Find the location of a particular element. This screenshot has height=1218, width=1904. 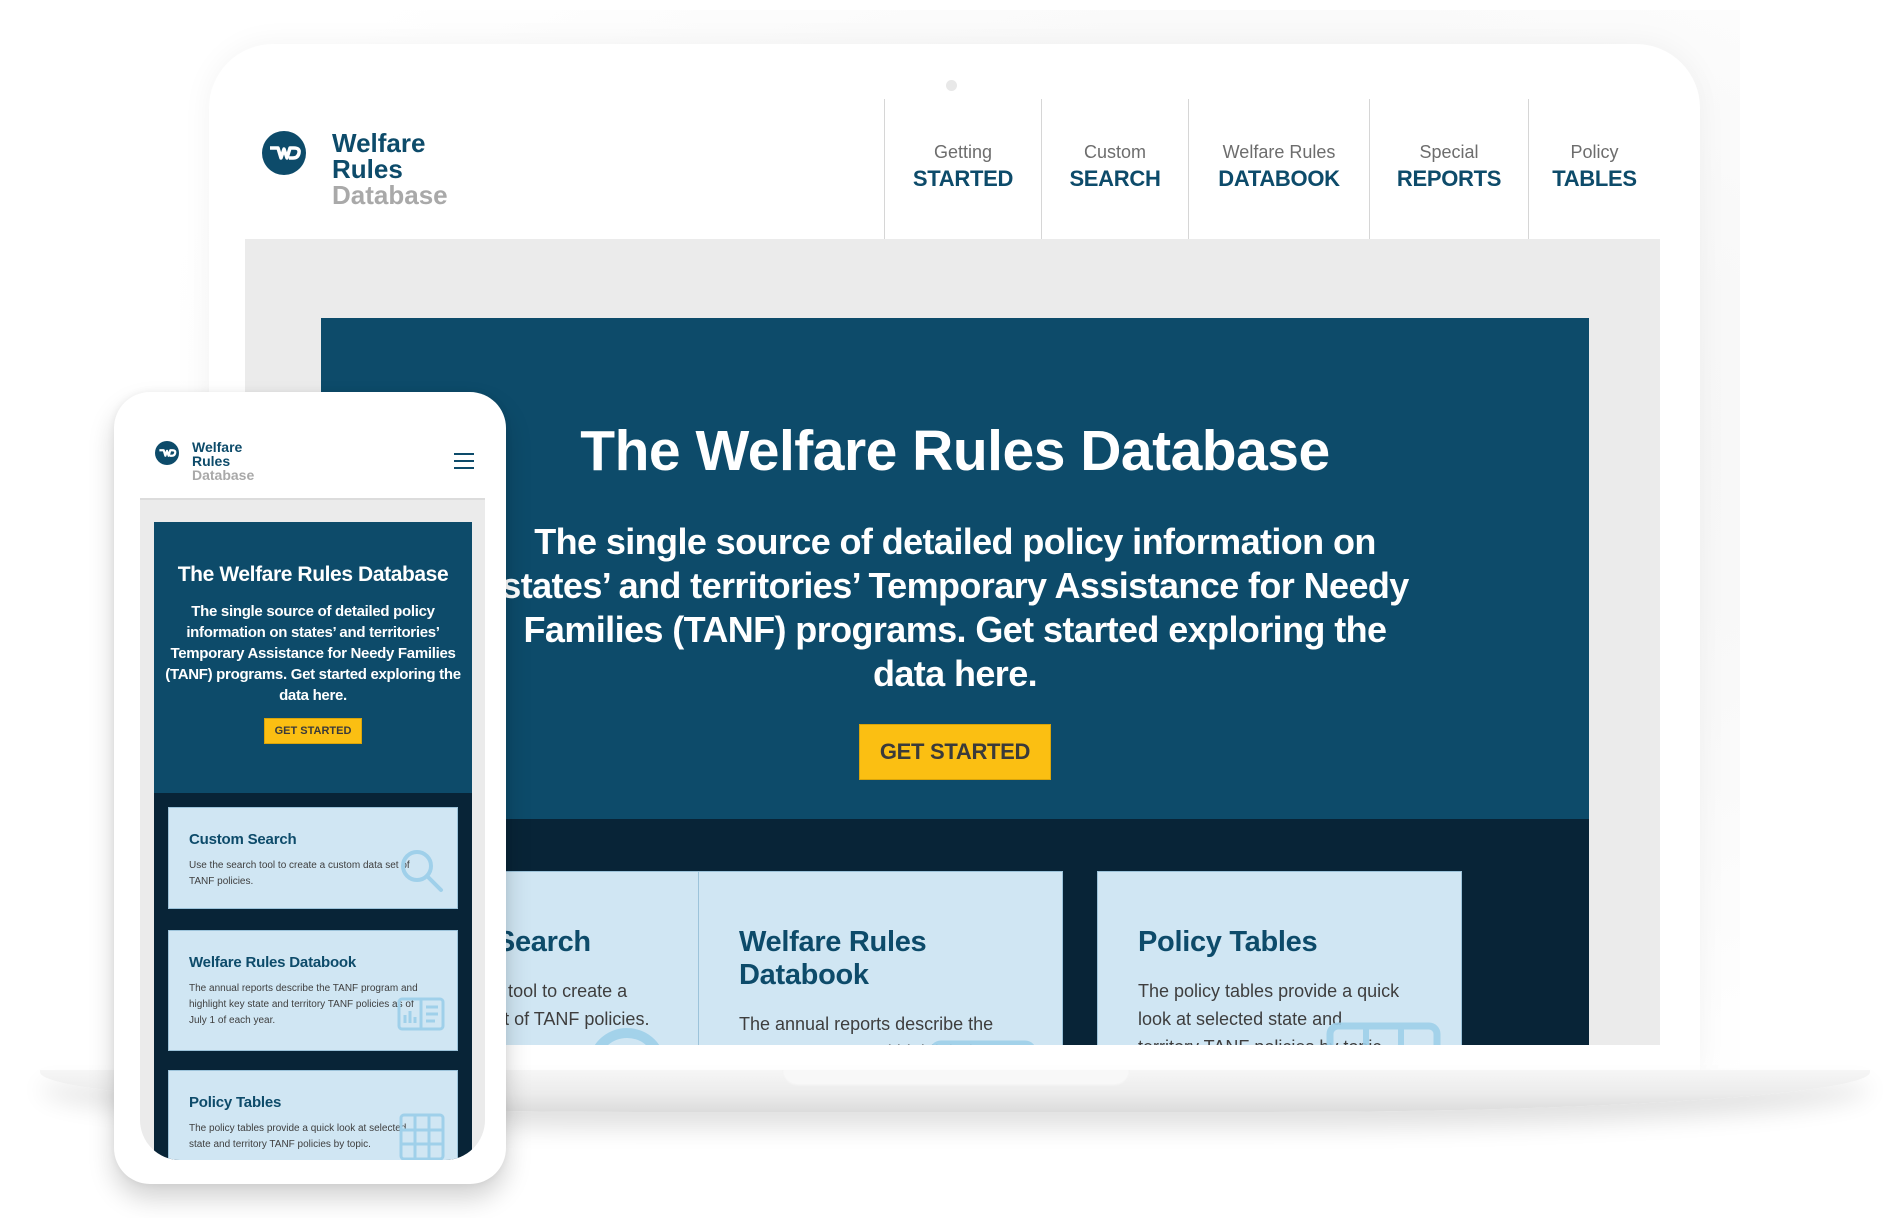

nav-custom-search: Custom SEARCH is located at coordinates (1114, 169).